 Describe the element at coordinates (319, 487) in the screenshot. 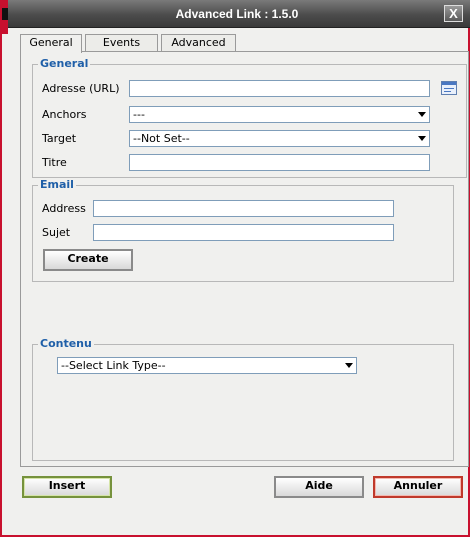

I see `help-button: Aide` at that location.